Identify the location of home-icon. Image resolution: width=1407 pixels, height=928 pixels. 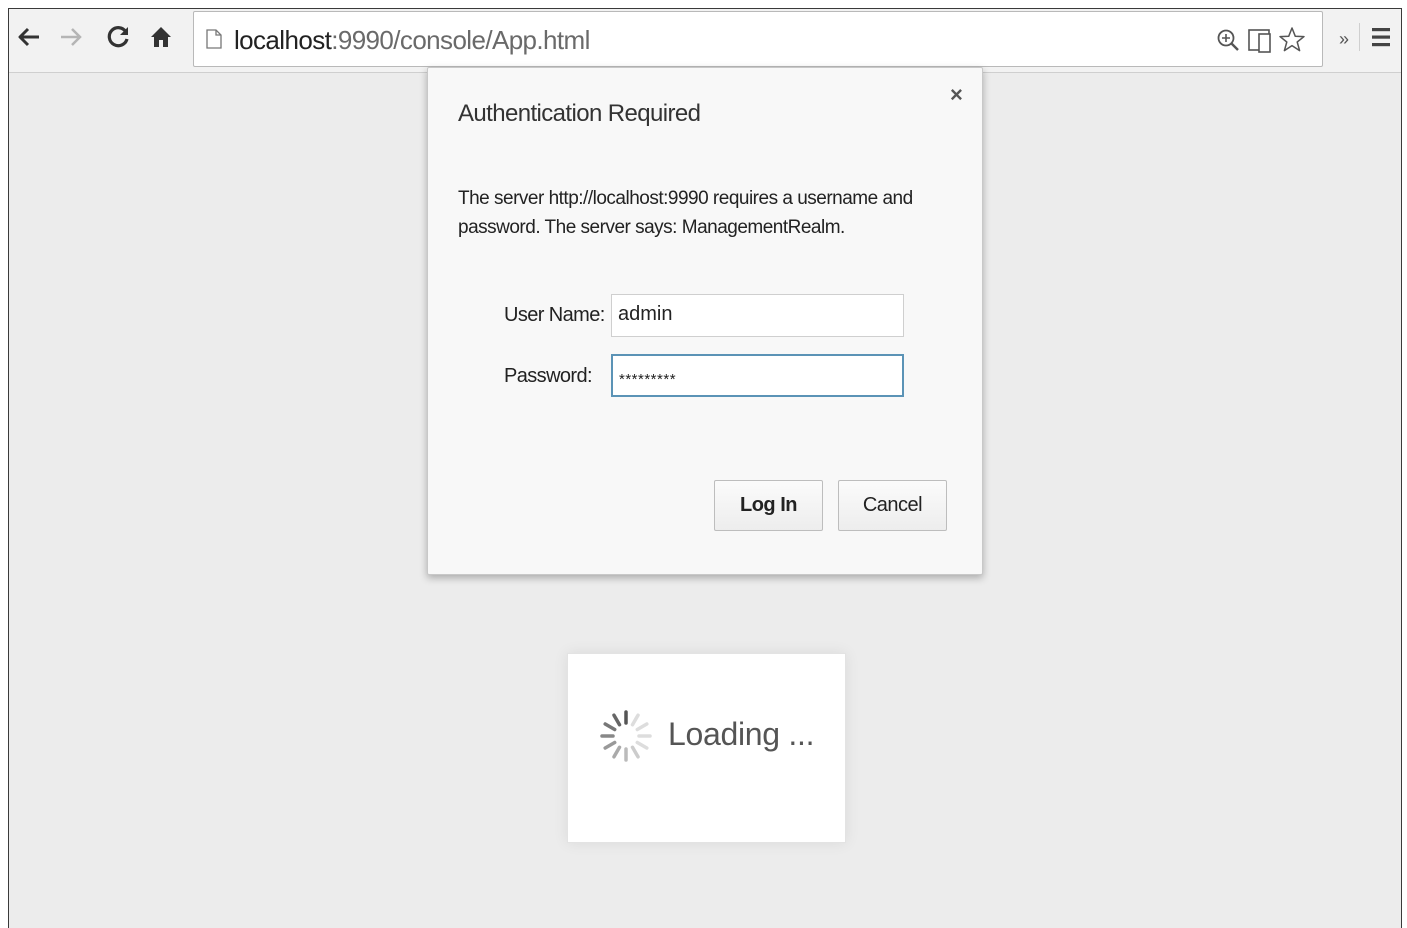
(161, 37).